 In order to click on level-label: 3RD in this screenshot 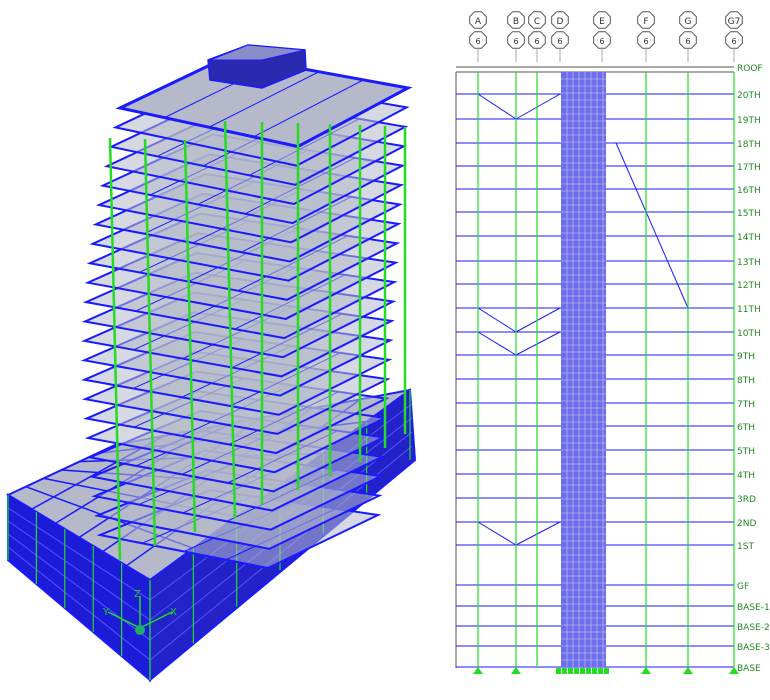, I will do `click(746, 500)`.